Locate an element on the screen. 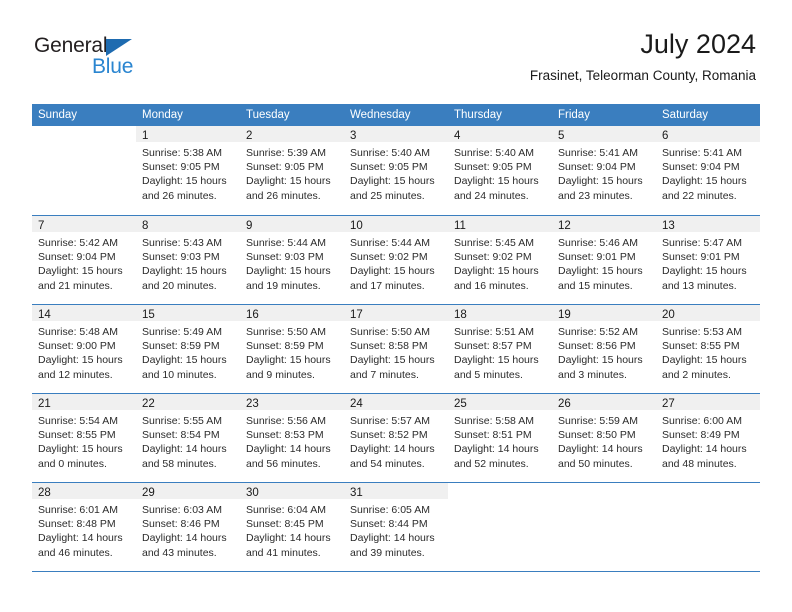 Image resolution: width=792 pixels, height=612 pixels. sunset-text: Sunset: 8:55 PM is located at coordinates (701, 346).